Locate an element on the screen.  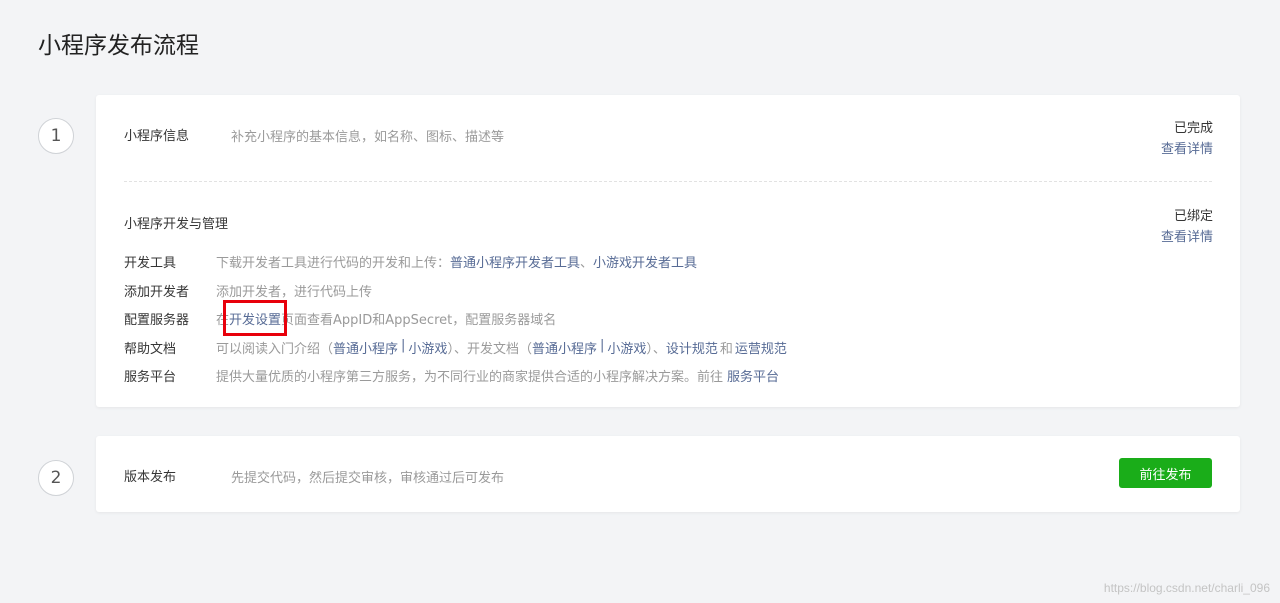
info-section-title: 小程序信息 is located at coordinates (157, 136).